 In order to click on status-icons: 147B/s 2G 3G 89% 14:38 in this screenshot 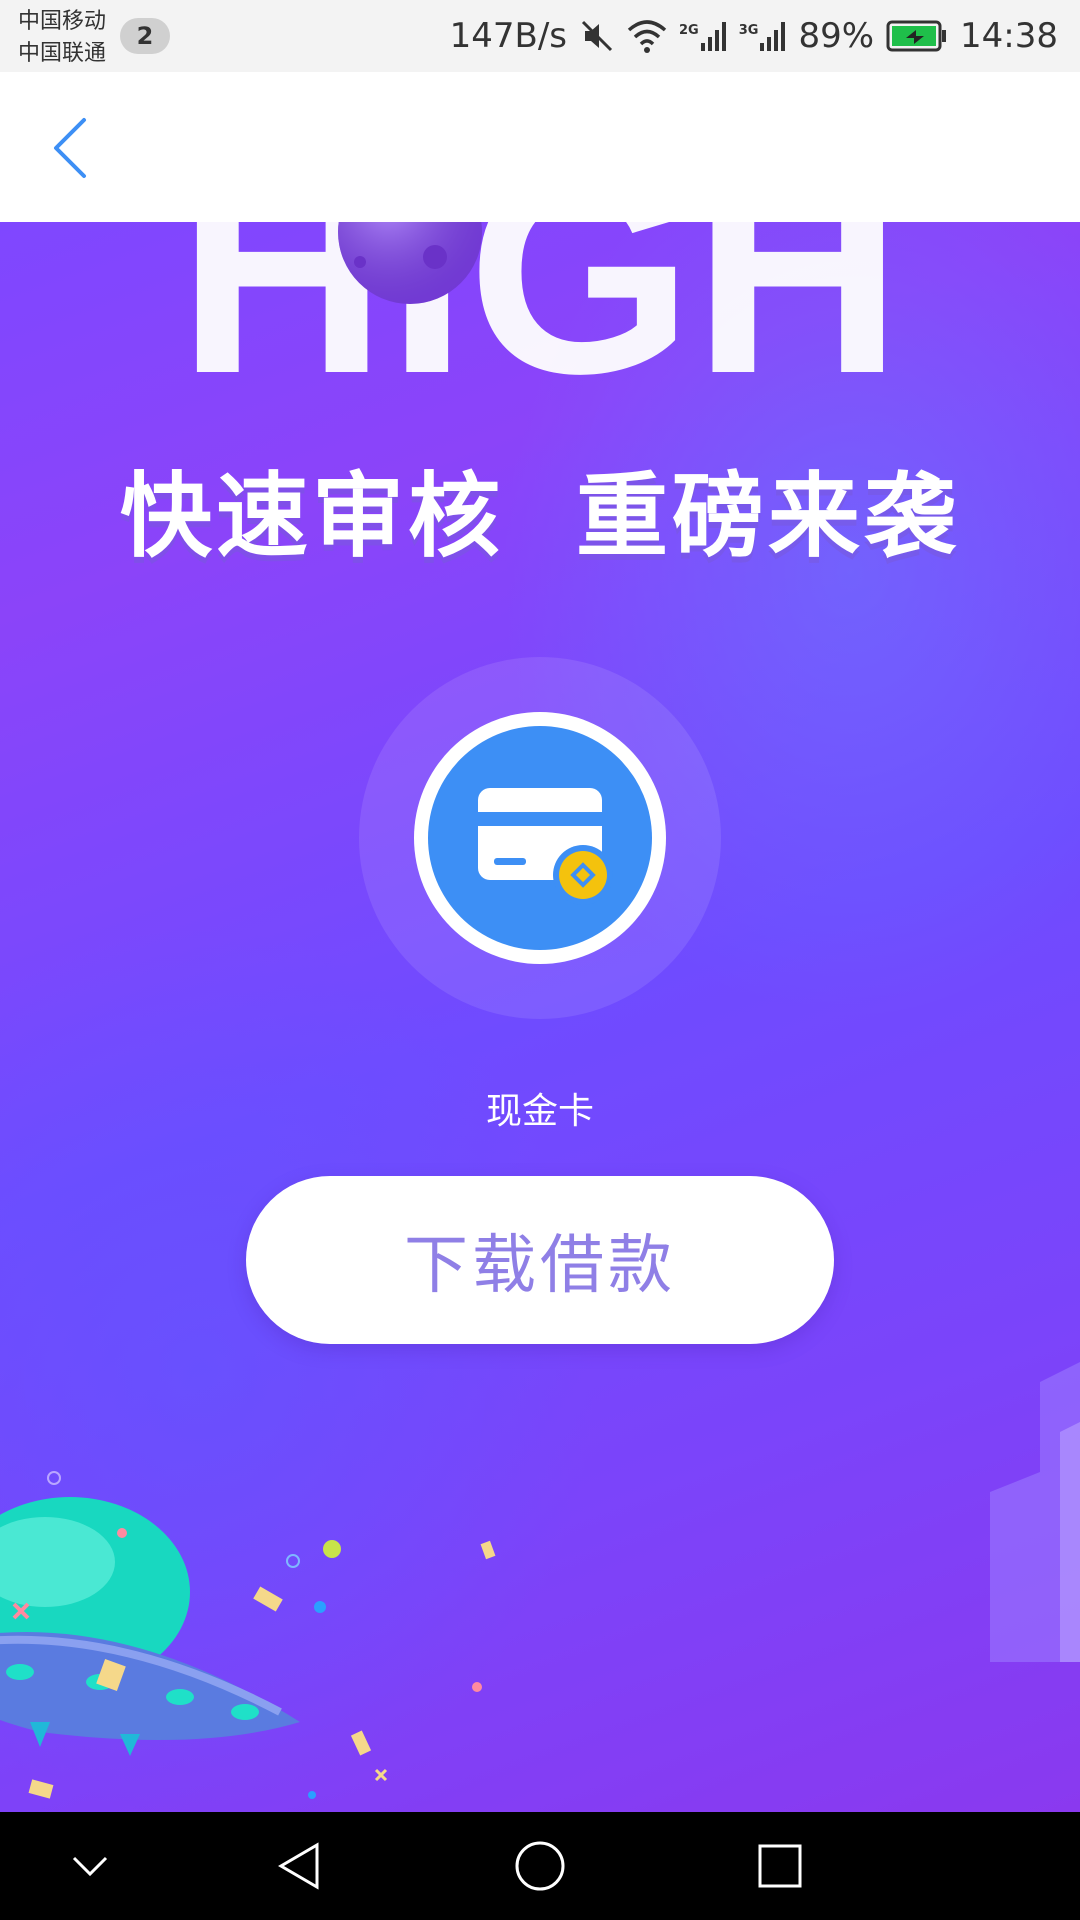, I will do `click(754, 36)`.